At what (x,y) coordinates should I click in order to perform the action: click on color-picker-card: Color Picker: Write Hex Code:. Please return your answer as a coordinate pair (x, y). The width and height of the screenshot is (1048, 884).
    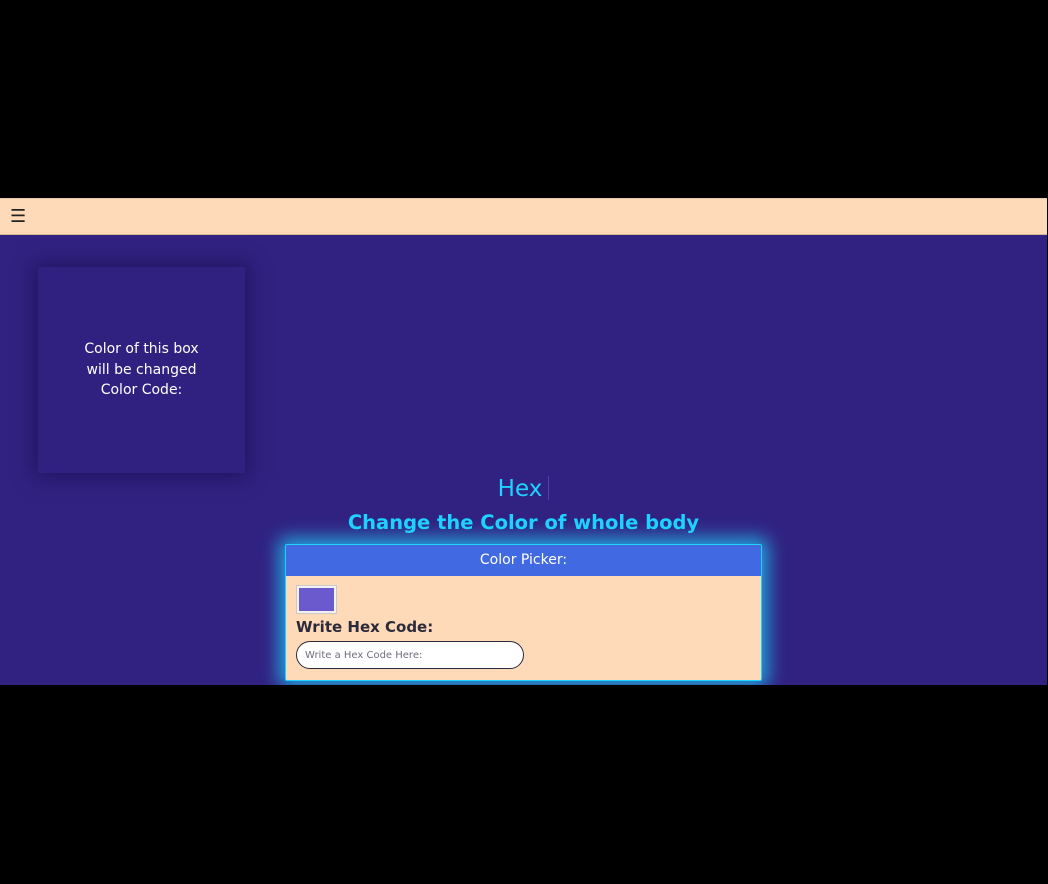
    Looking at the image, I should click on (523, 612).